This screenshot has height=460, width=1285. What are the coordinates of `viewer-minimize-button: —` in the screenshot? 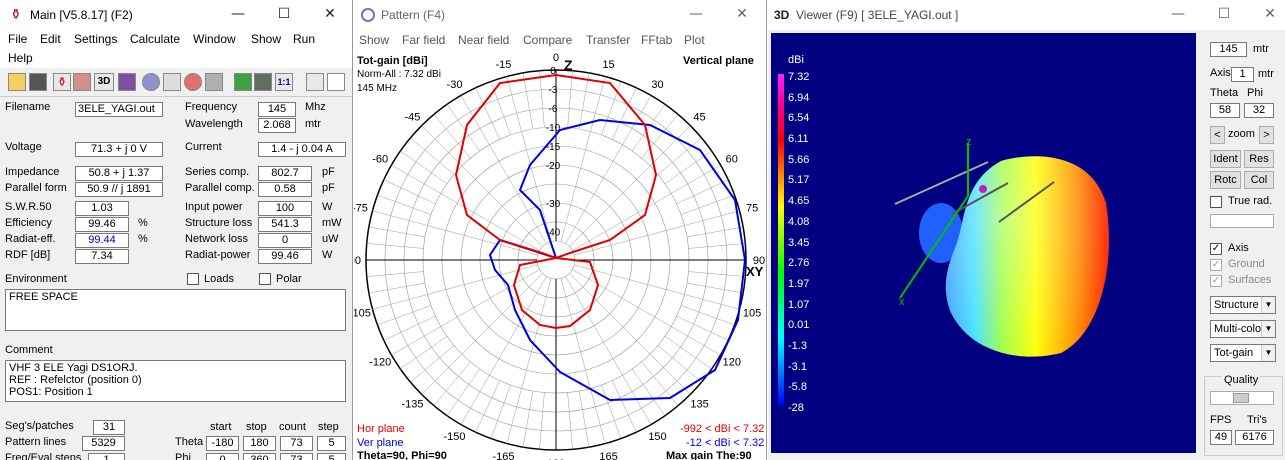 It's located at (1178, 14).